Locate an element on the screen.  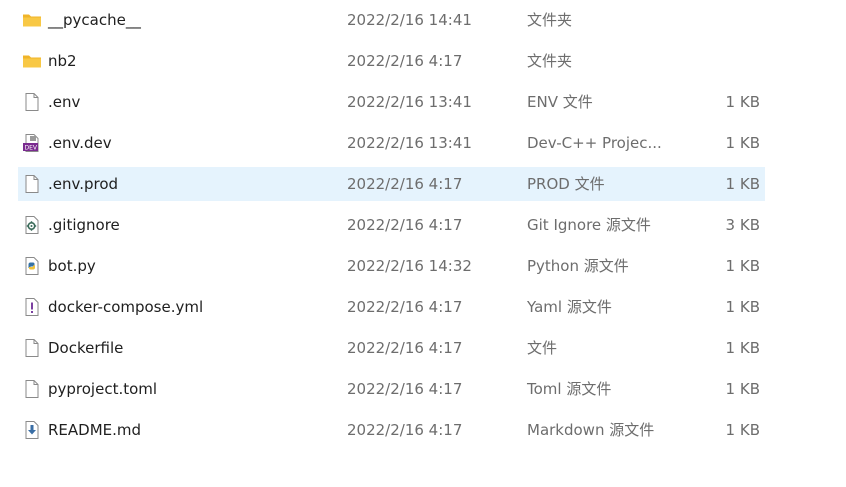
exclamation-file-icon is located at coordinates (32, 307).